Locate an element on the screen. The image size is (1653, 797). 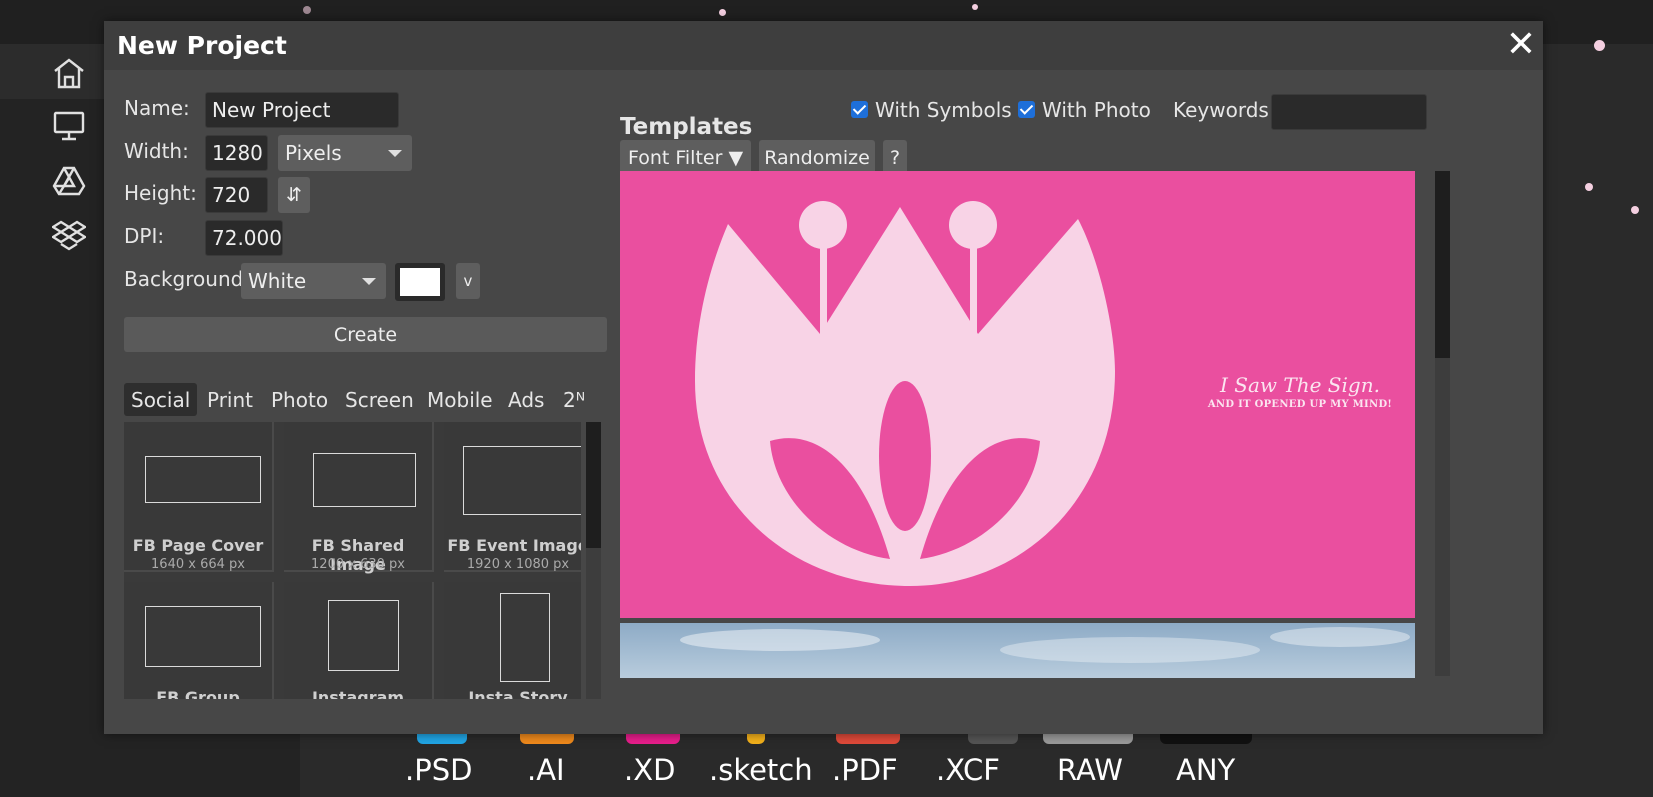
monitor-icon is located at coordinates (69, 126).